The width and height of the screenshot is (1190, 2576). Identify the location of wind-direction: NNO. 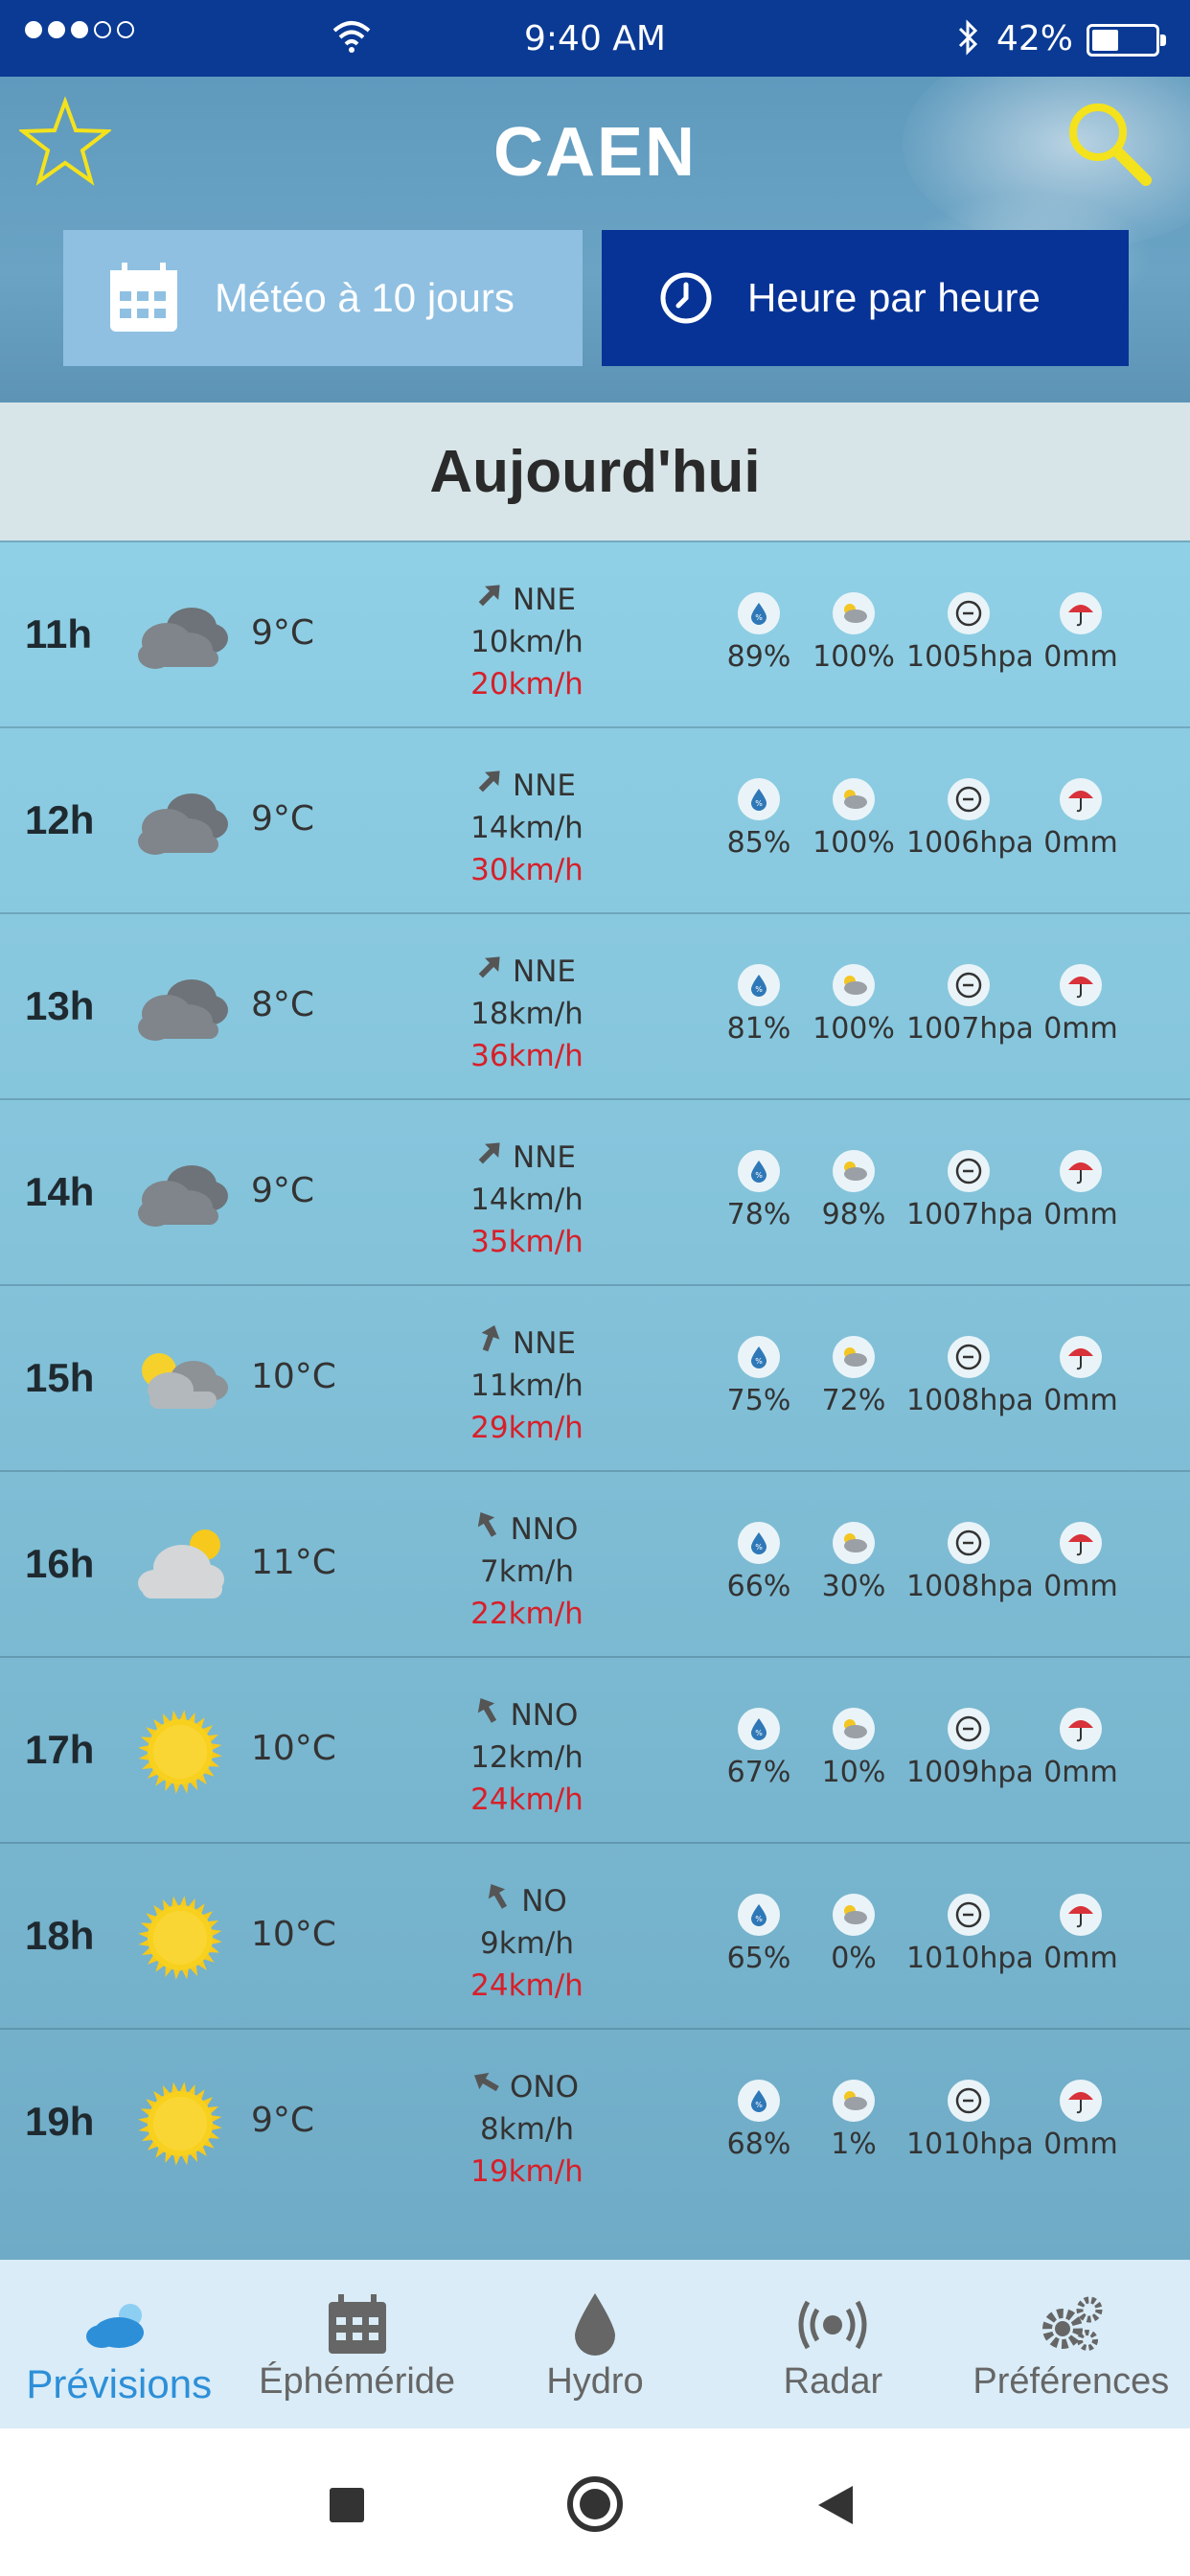
(544, 1529).